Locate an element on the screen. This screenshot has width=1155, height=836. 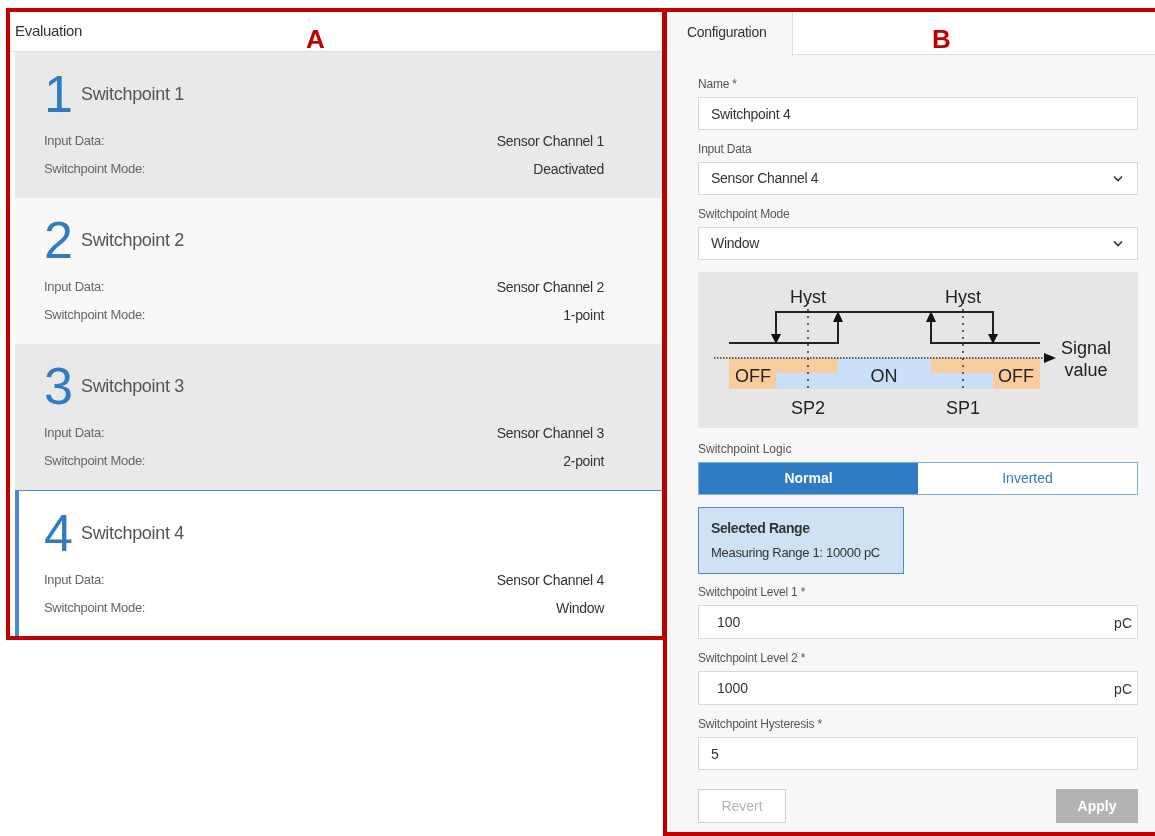
field-label: Switchpoint Level 1 * is located at coordinates (752, 592).